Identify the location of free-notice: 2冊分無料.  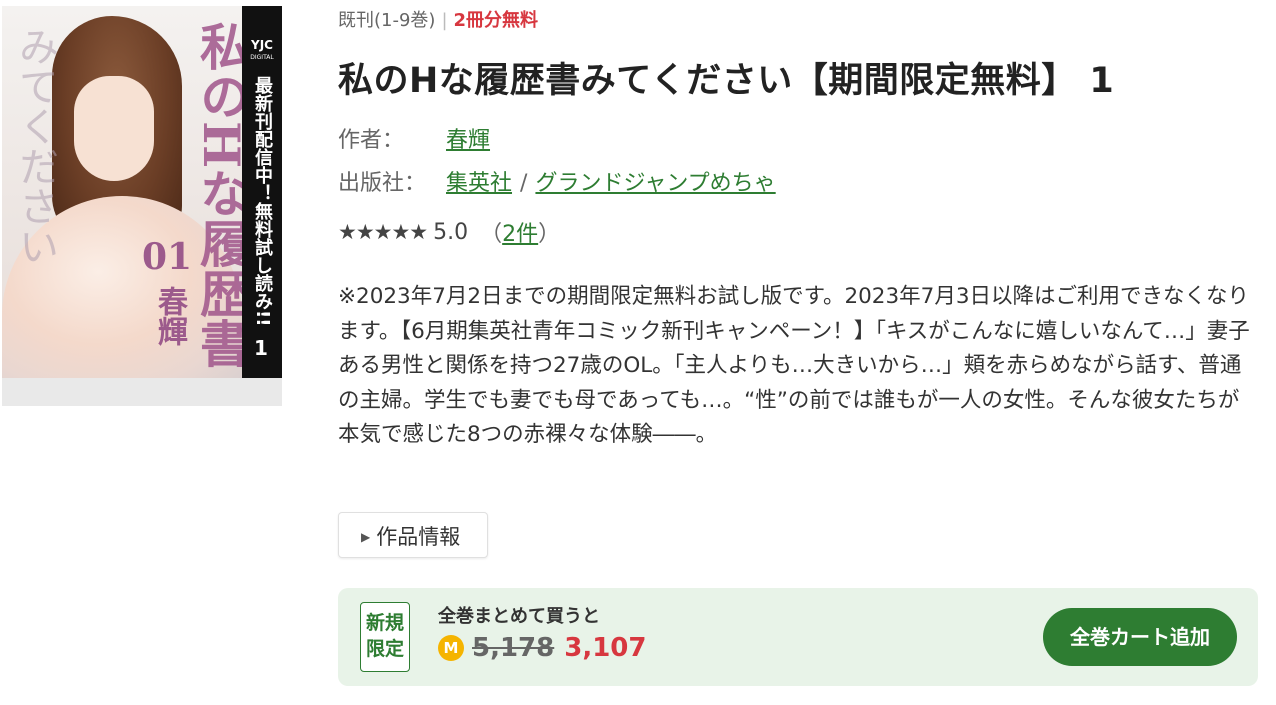
(496, 20).